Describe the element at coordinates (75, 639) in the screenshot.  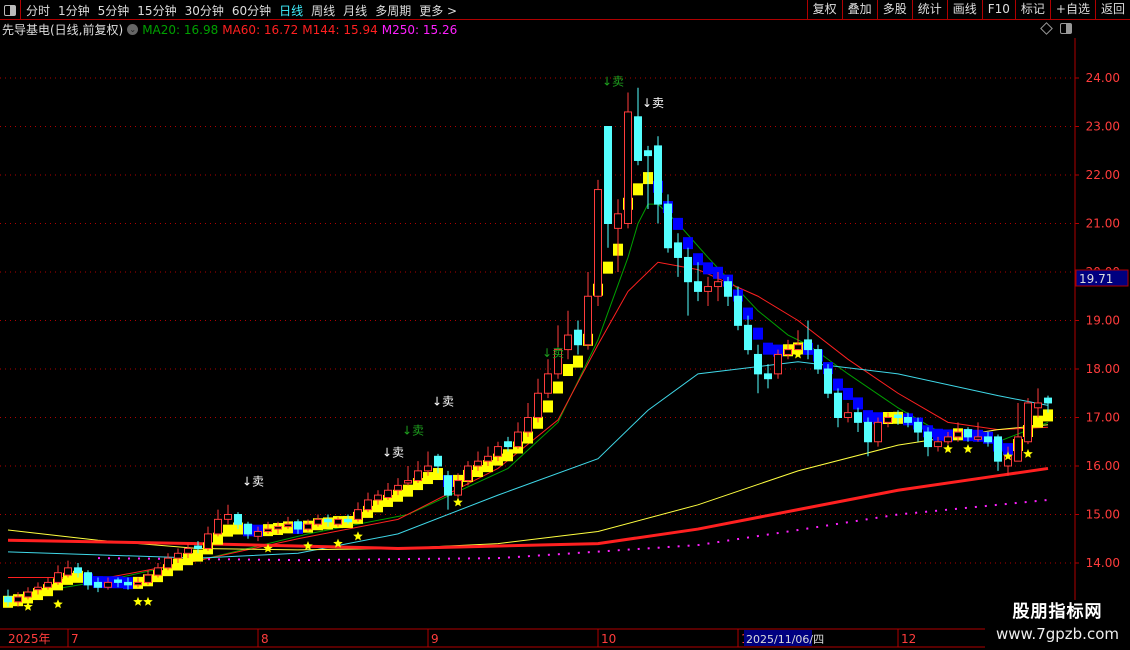
I see `x-tick-label: 7` at that location.